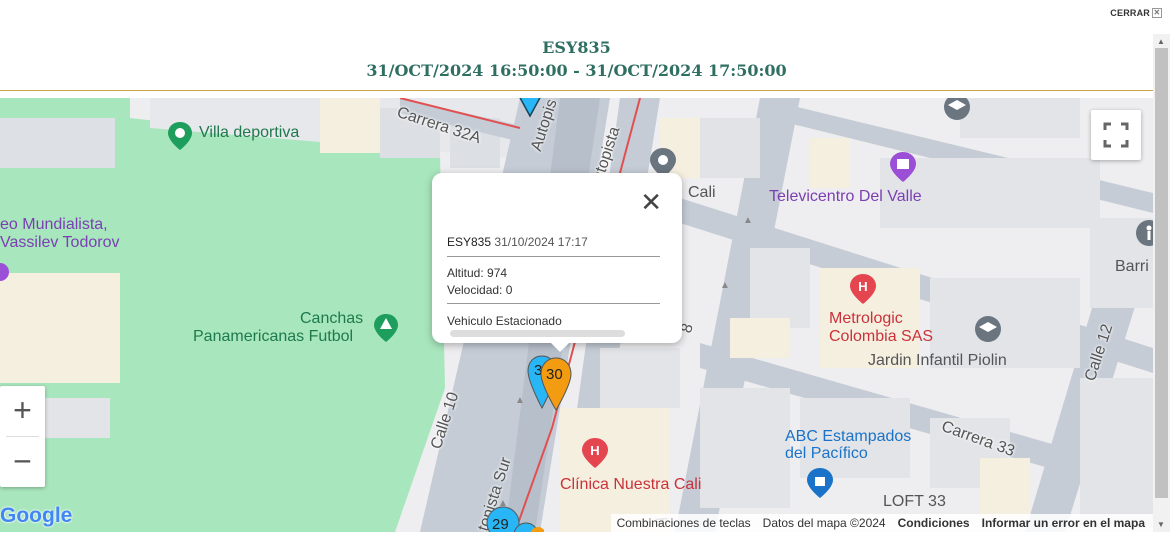 The height and width of the screenshot is (546, 1170). What do you see at coordinates (881, 337) in the screenshot?
I see `place-metrologic-line2: Colombia SAS` at bounding box center [881, 337].